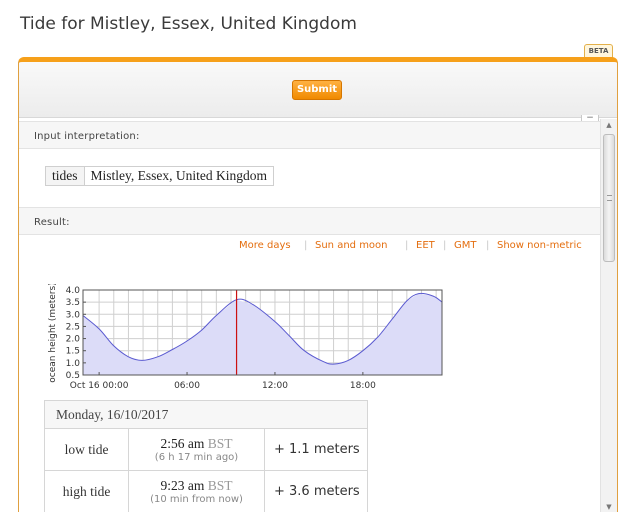 This screenshot has height=512, width=634. I want to click on interpretation-table: tides Mistley, Essex, United Kingdom, so click(159, 176).